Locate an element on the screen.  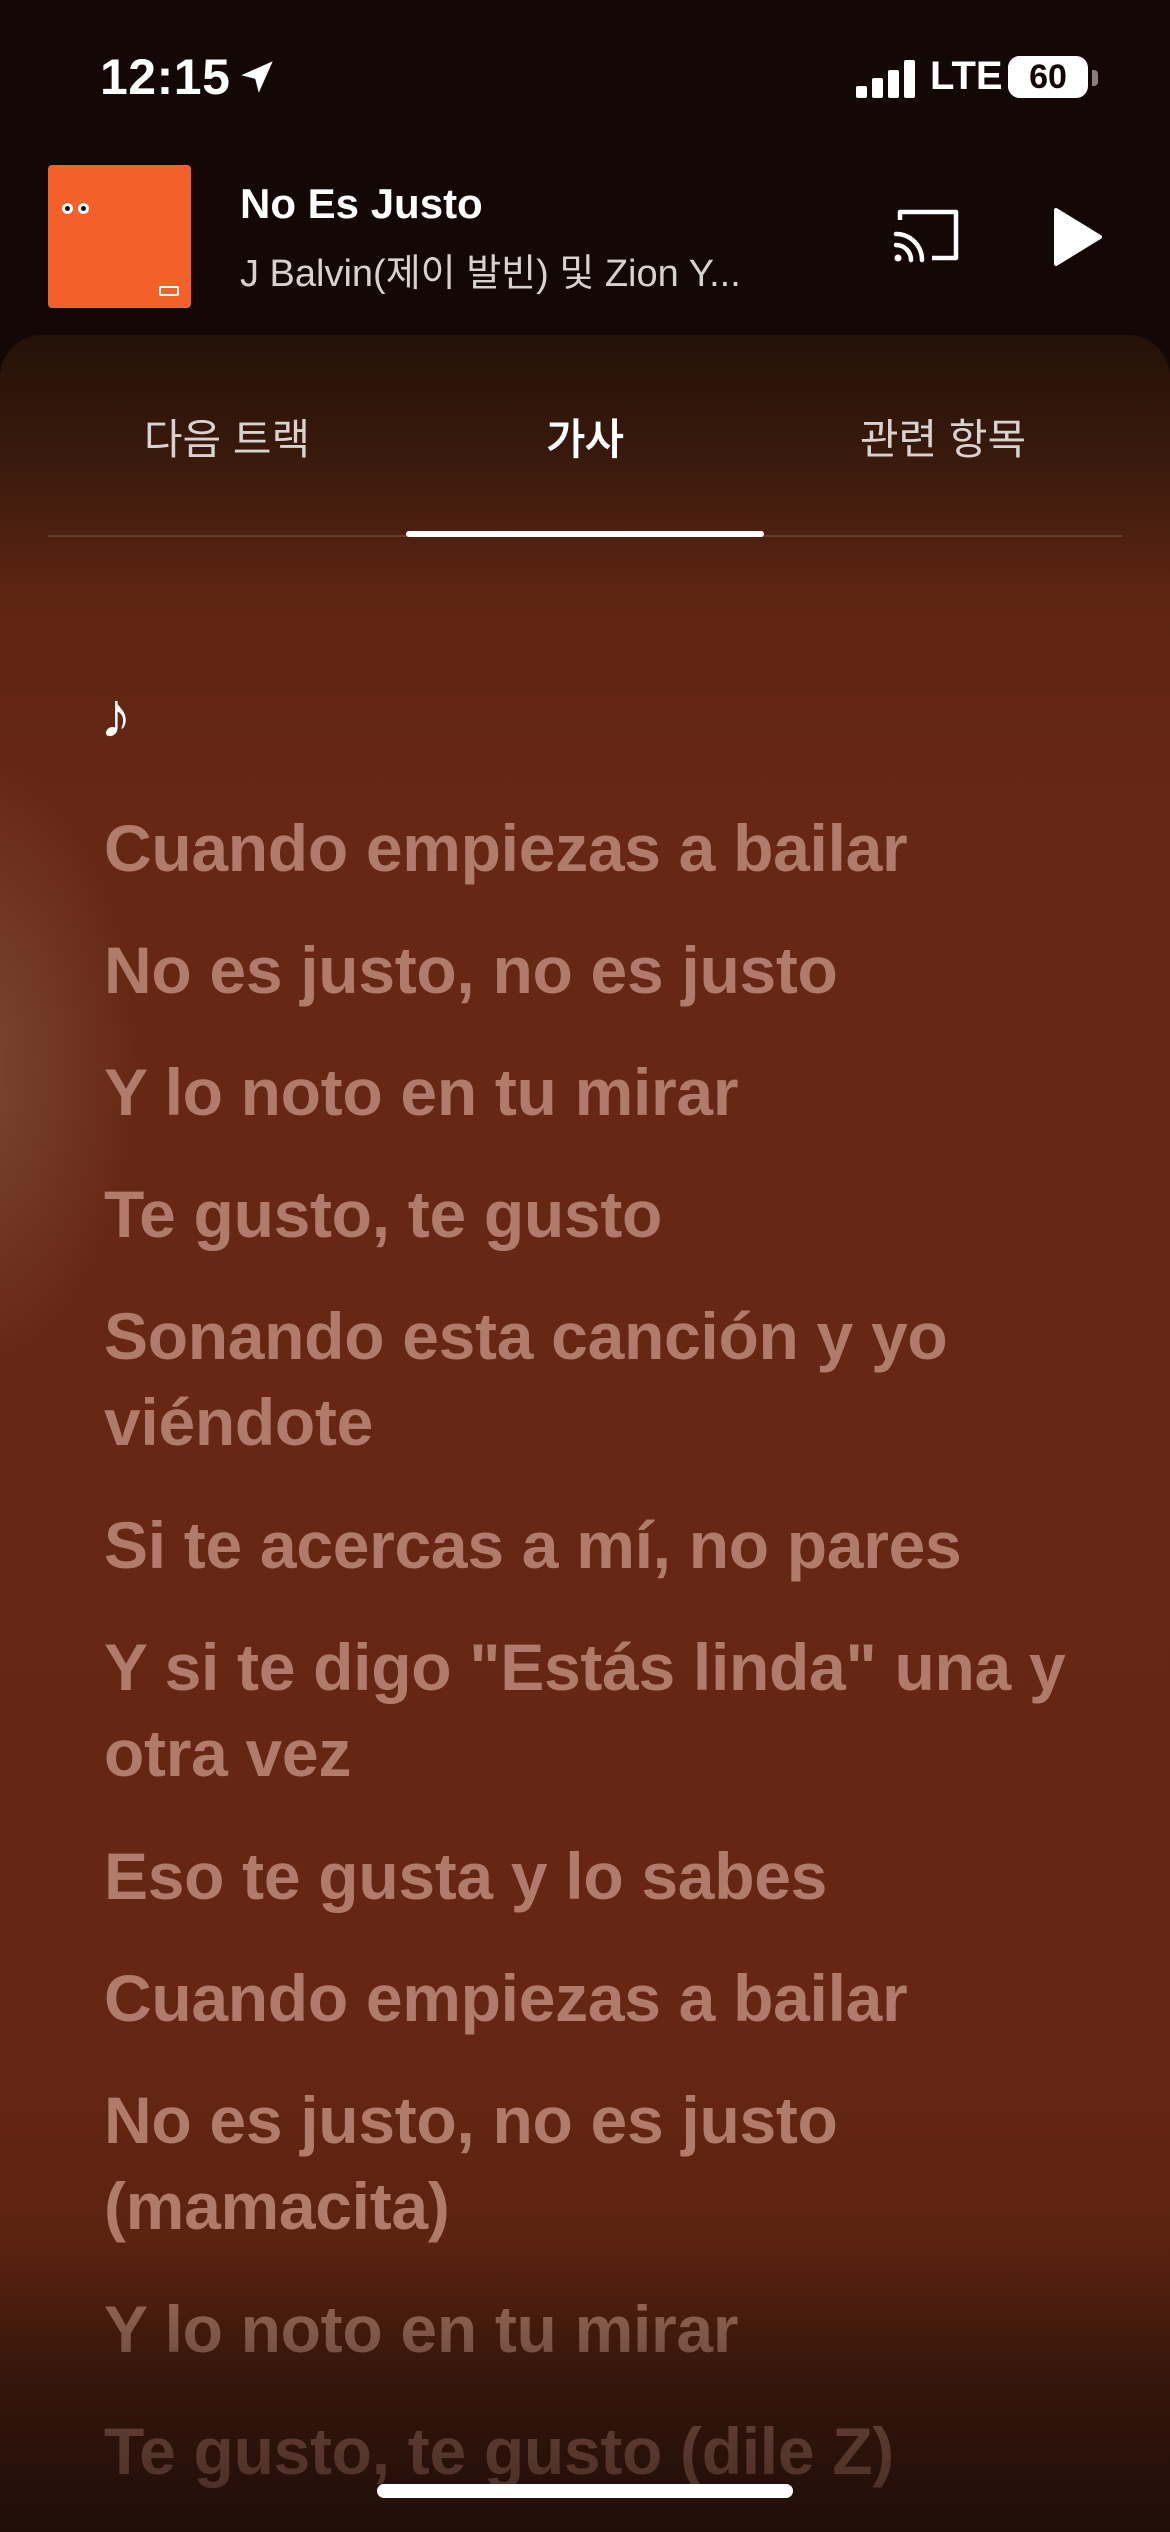
play-icon is located at coordinates (1077, 237).